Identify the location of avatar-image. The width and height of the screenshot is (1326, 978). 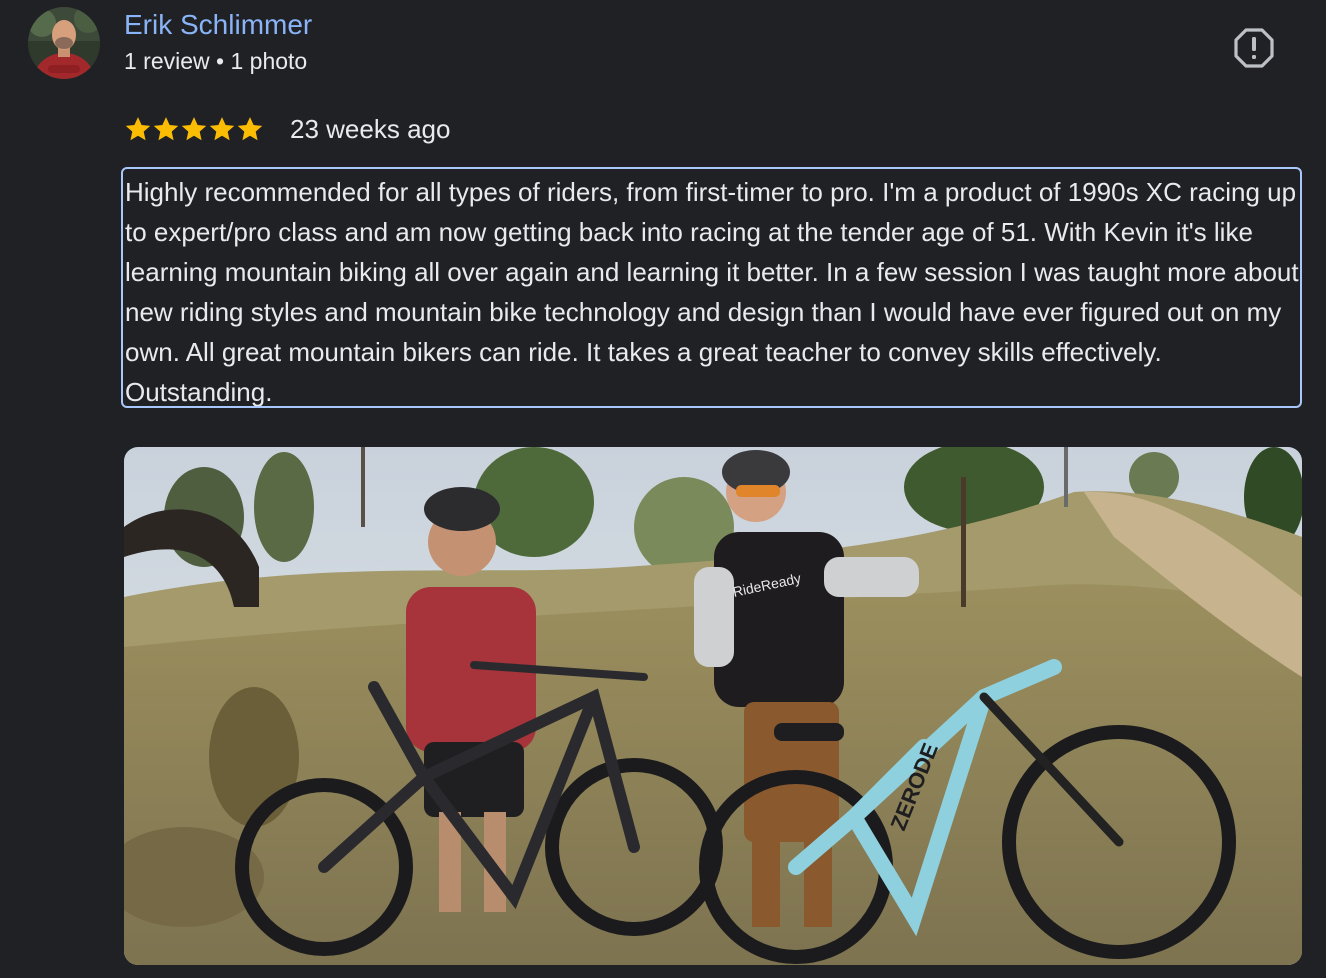
(64, 43).